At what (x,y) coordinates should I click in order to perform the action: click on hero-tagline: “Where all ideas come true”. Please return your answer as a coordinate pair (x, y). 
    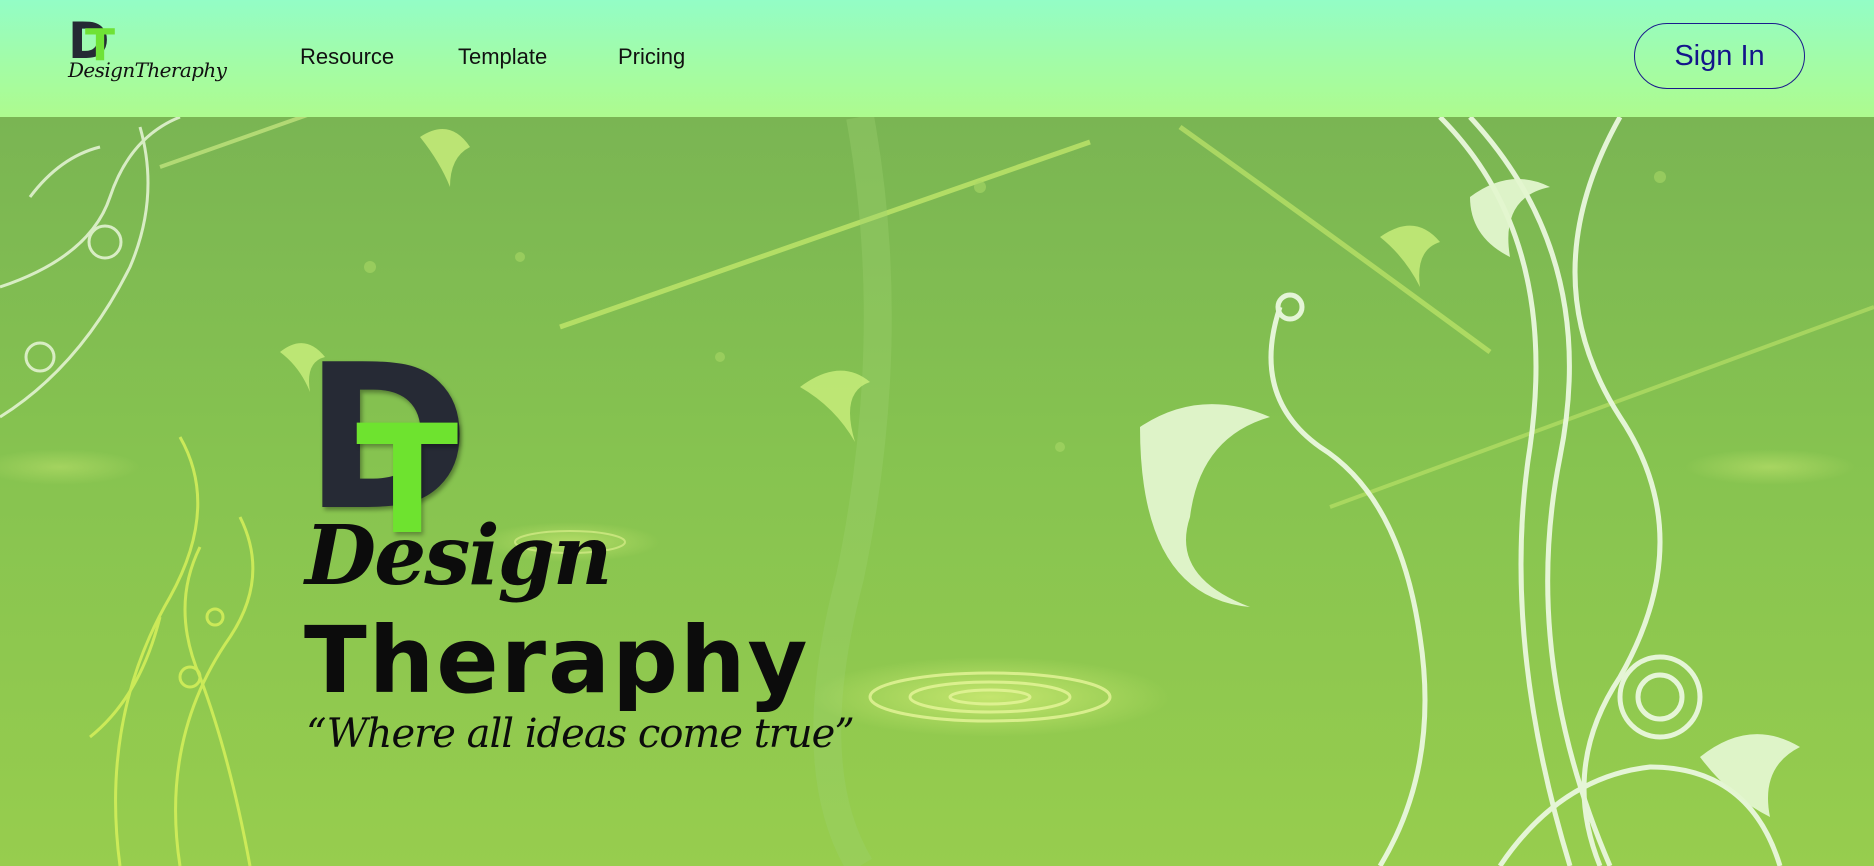
    Looking at the image, I should click on (580, 734).